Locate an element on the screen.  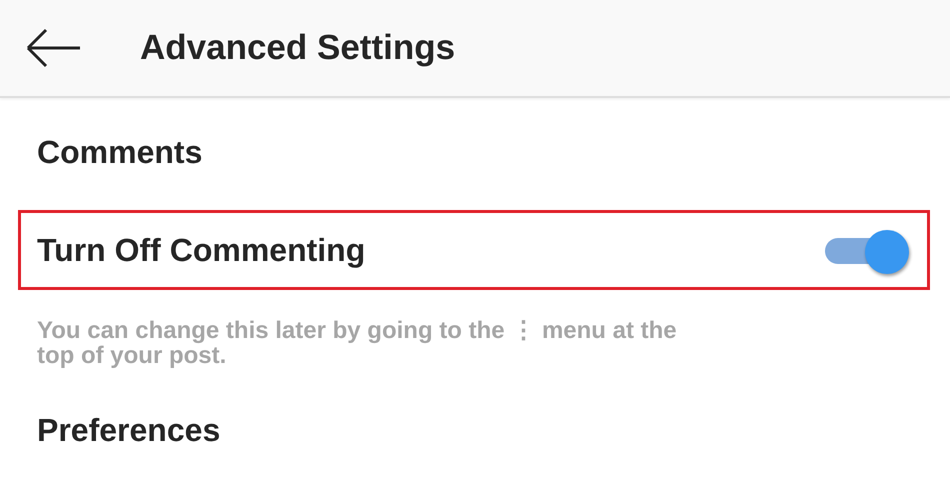
section-heading: Comments is located at coordinates (120, 152).